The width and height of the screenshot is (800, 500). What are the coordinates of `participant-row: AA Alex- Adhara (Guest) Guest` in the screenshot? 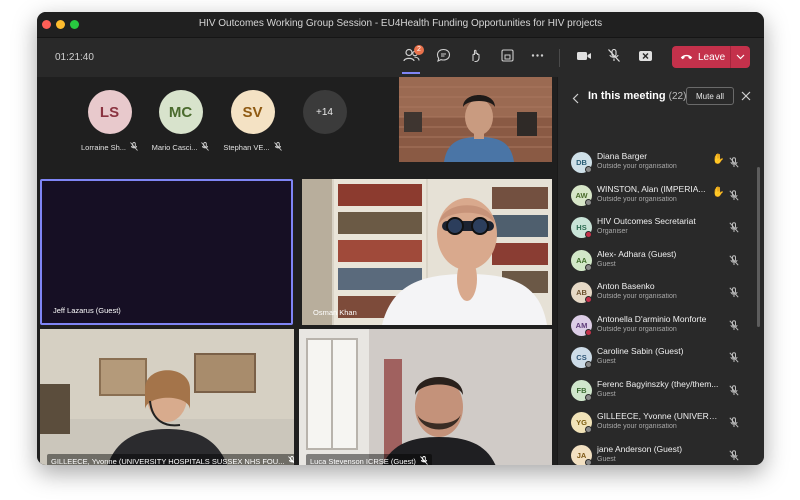 It's located at (658, 260).